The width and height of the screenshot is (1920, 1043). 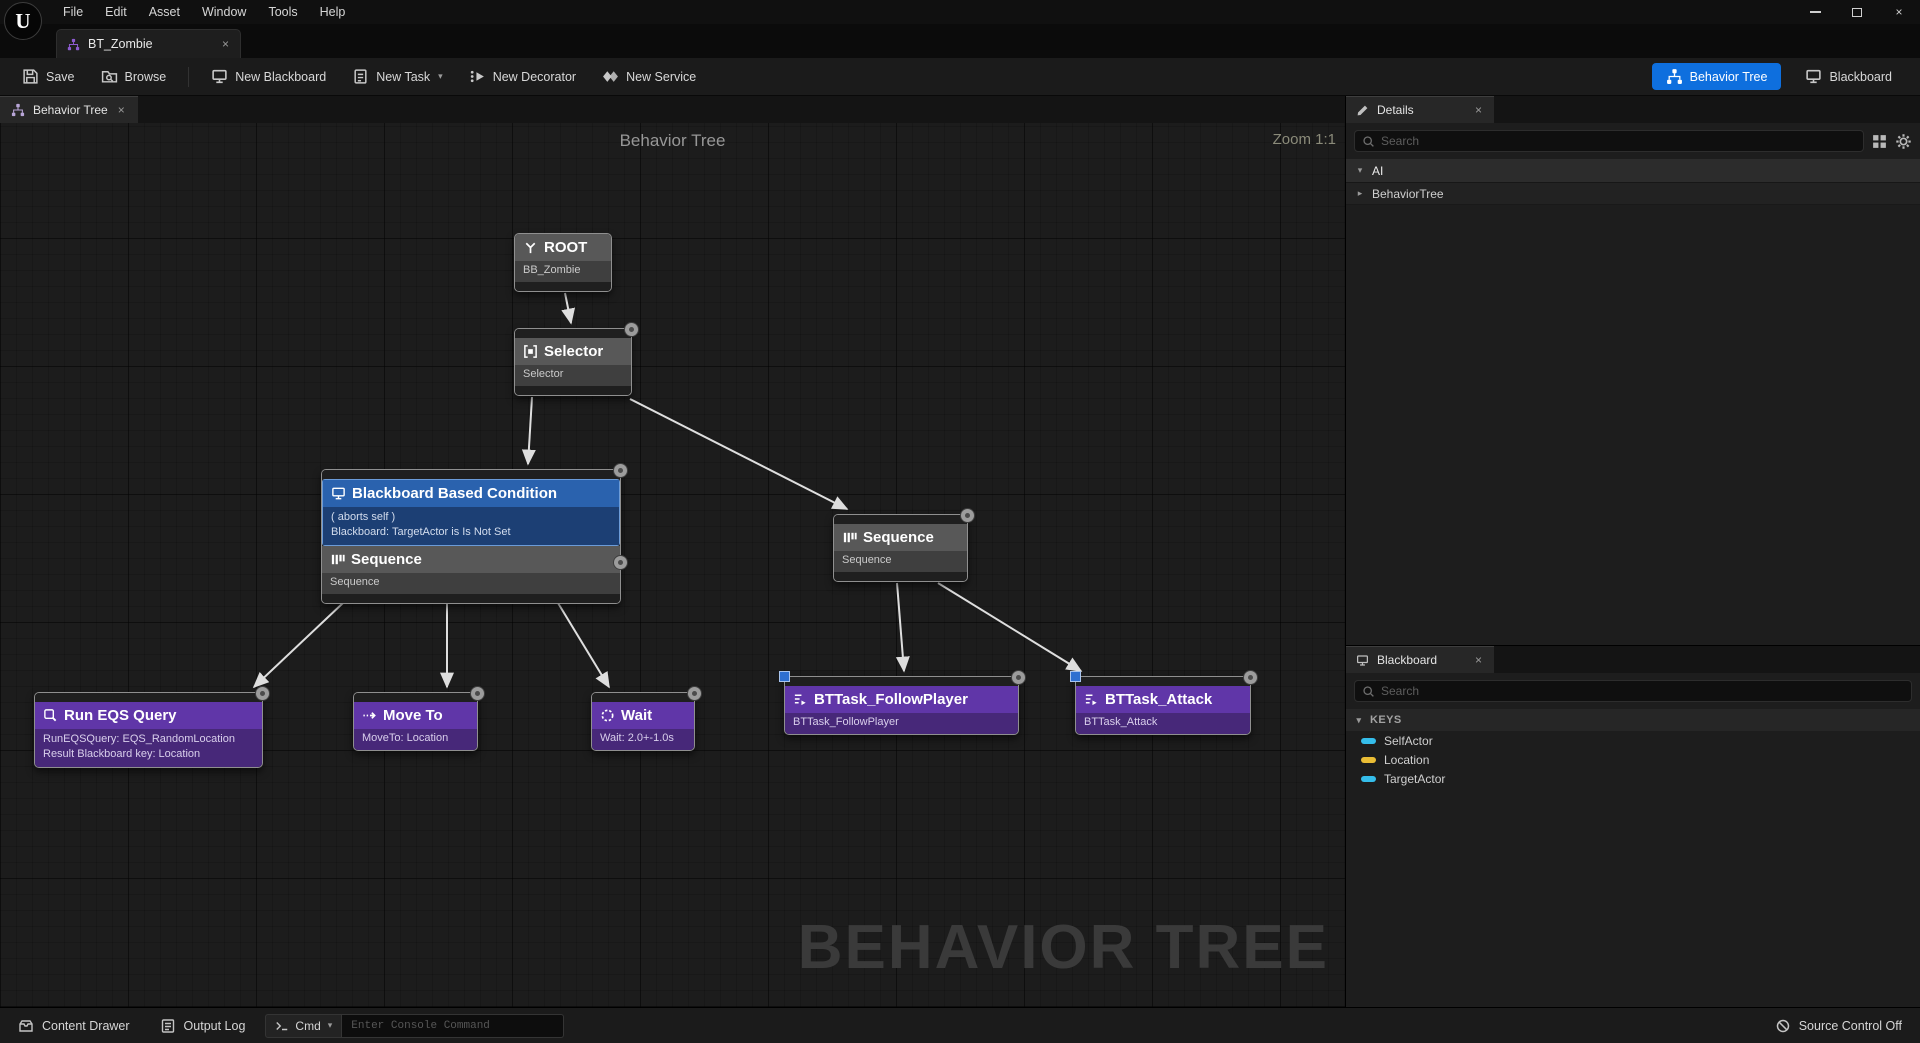 I want to click on cmd-dropdown-button: Cmd ▾, so click(x=304, y=1025).